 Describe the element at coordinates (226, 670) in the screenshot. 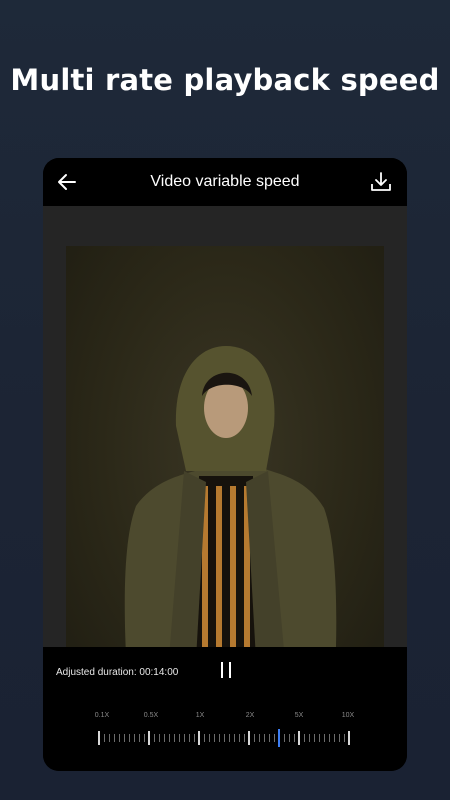

I see `pause-icon` at that location.